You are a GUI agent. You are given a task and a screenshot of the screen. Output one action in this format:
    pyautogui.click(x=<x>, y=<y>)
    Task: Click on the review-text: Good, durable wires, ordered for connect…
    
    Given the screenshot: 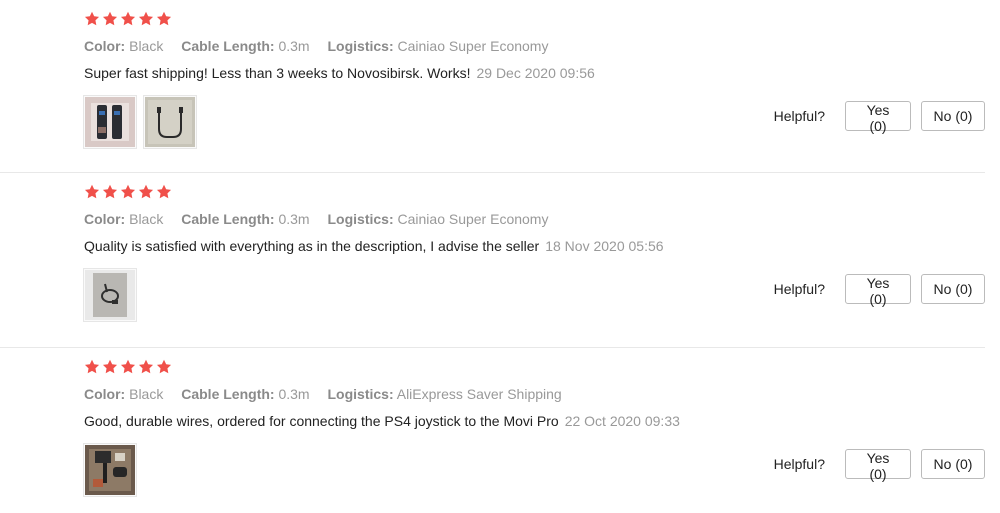 What is the action you would take?
    pyautogui.click(x=321, y=421)
    